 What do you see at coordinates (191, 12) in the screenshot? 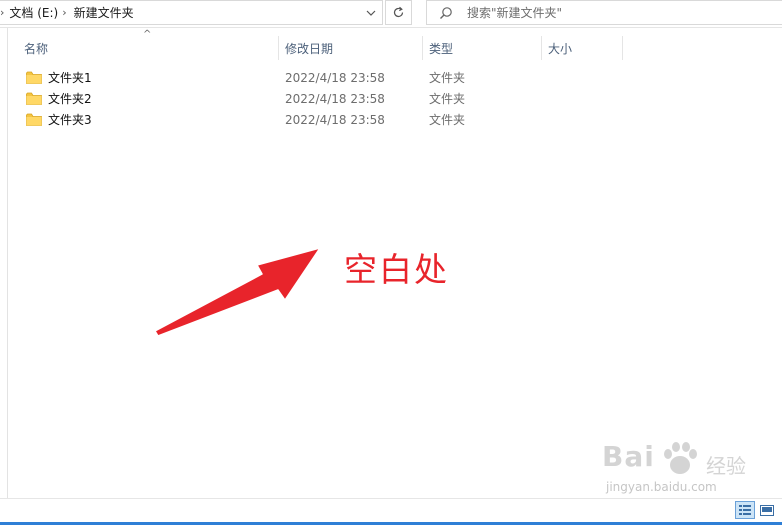
I see `address-bar: › 文档 (E:) › 新建文件夹` at bounding box center [191, 12].